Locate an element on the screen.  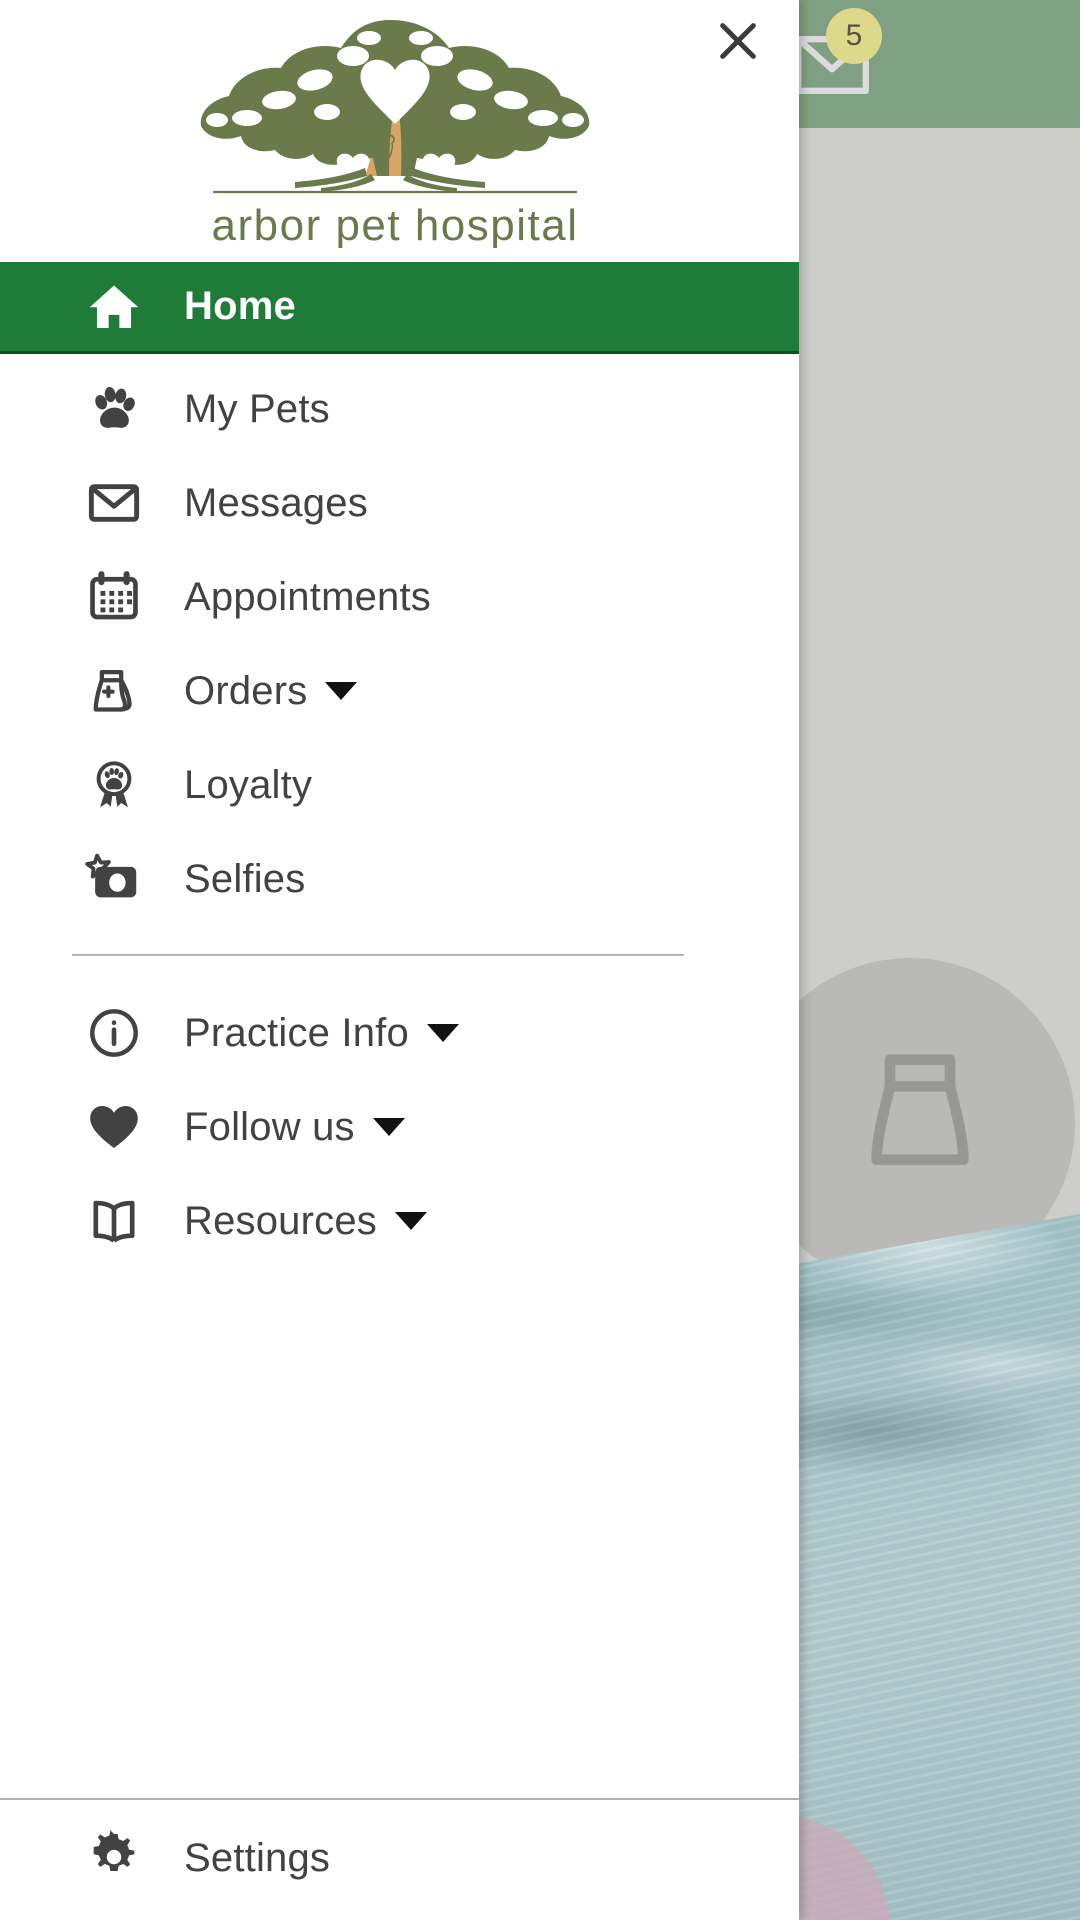
sidebar-item-label: Loyalty is located at coordinates (248, 784).